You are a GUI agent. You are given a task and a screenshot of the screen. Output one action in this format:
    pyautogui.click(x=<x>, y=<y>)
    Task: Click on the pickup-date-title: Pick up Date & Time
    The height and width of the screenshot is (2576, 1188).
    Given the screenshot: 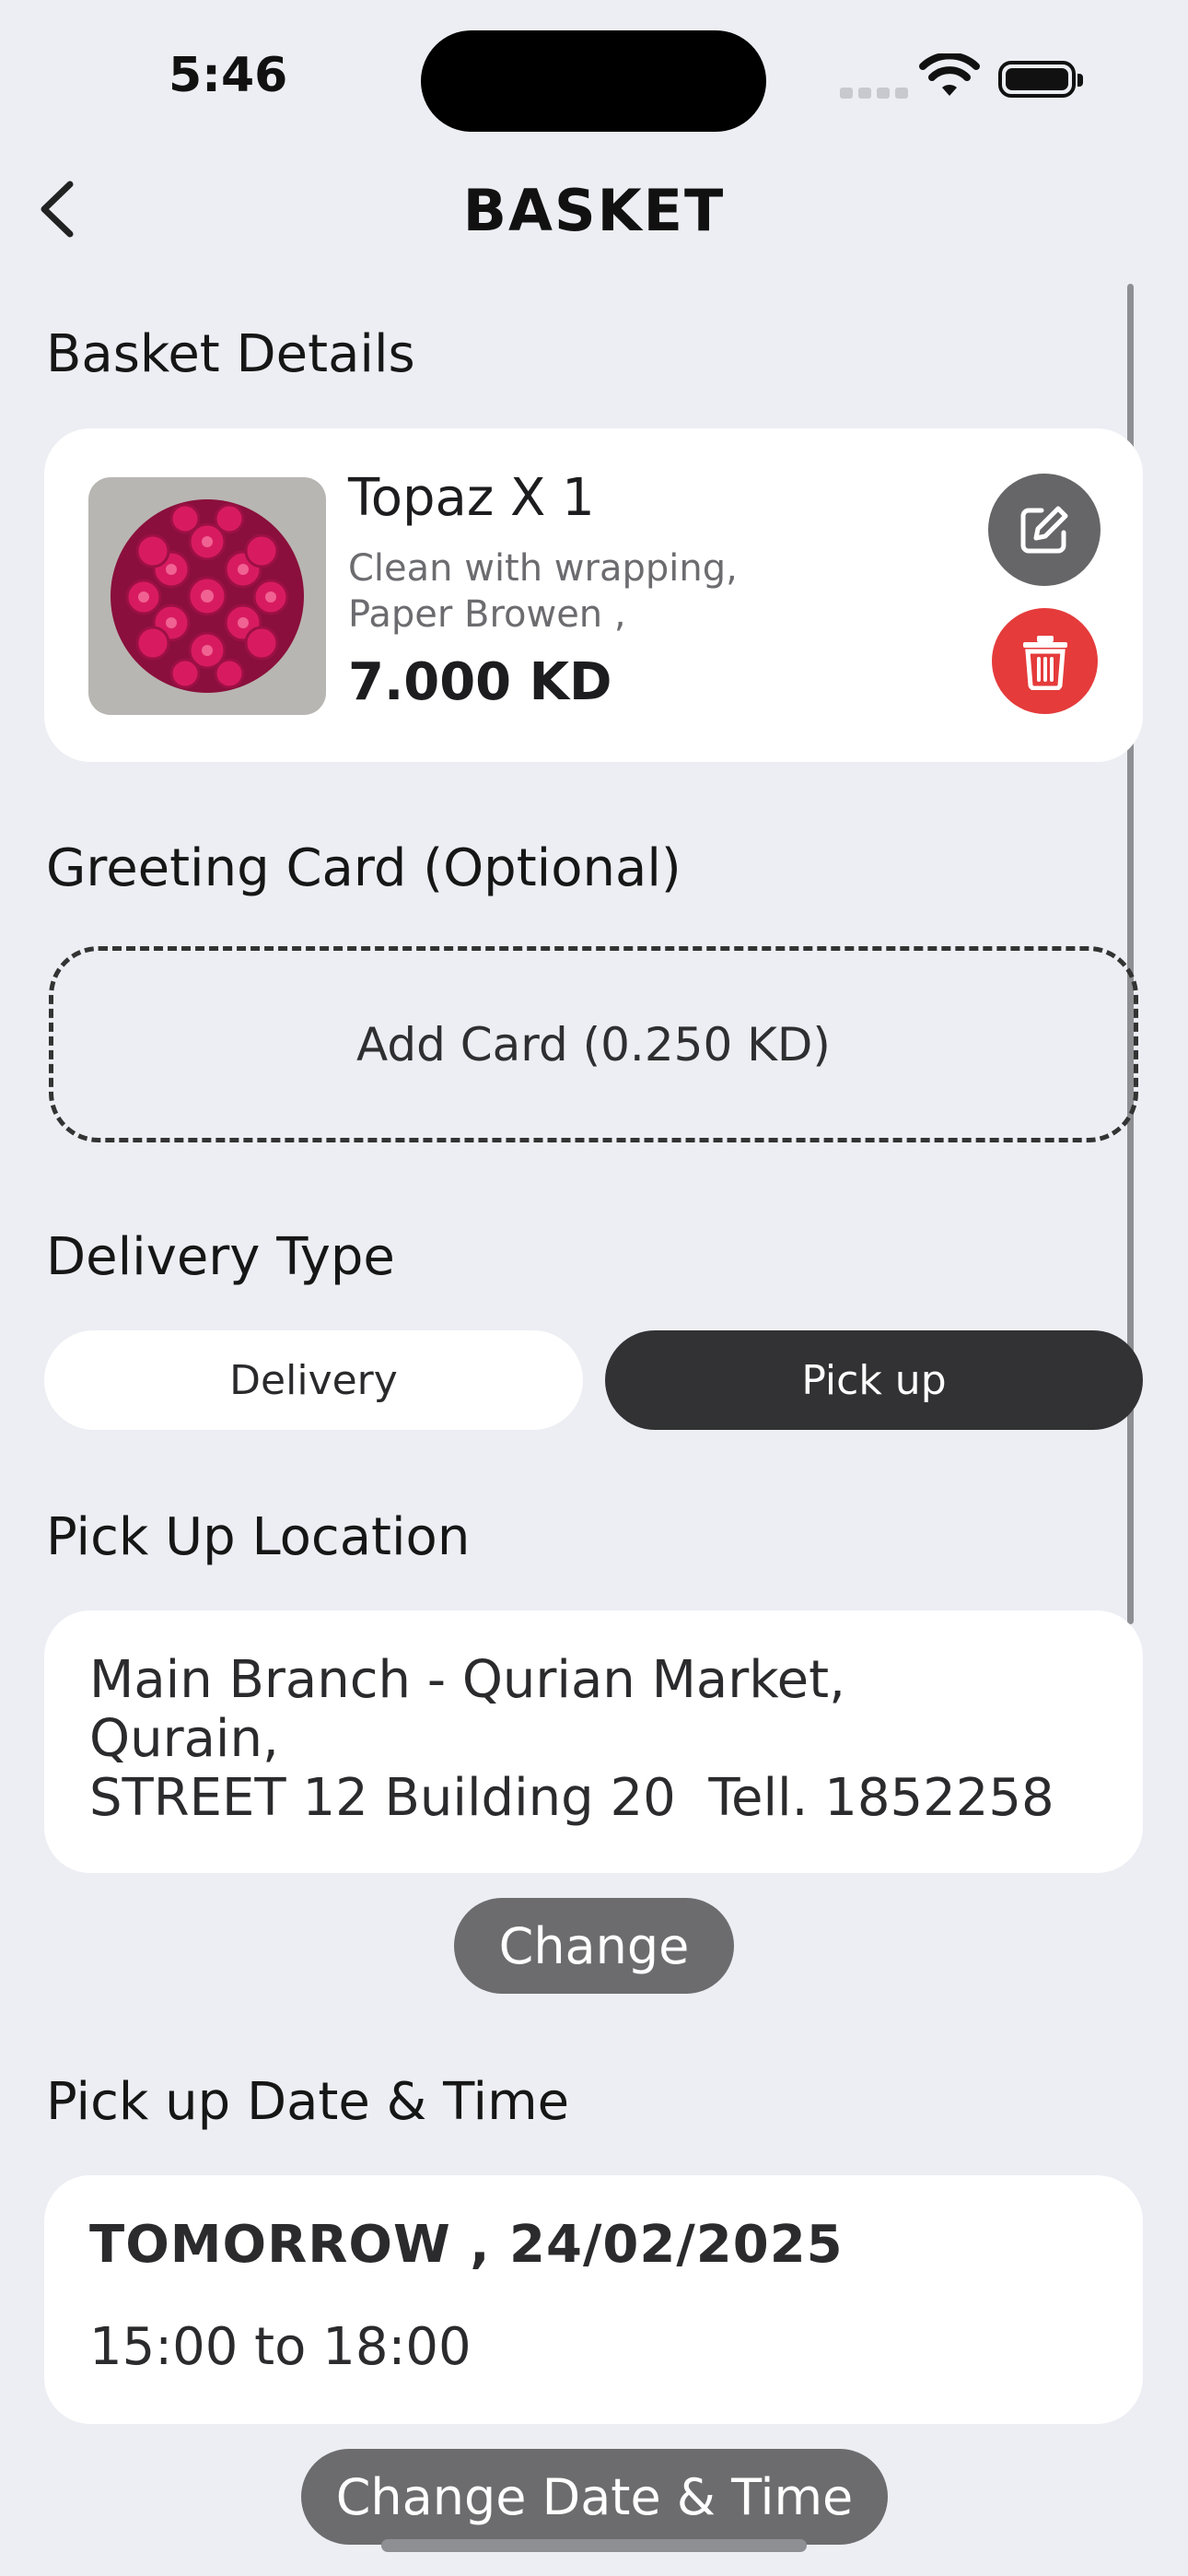 What is the action you would take?
    pyautogui.click(x=308, y=2102)
    